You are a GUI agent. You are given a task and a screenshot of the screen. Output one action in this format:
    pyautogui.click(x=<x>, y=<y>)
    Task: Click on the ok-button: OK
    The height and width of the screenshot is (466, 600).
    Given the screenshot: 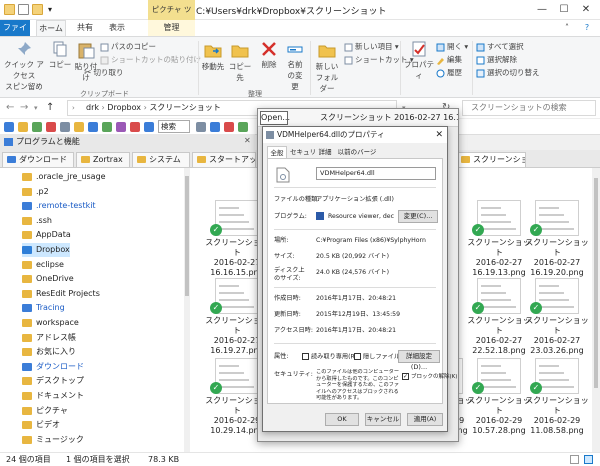 What is the action you would take?
    pyautogui.click(x=342, y=419)
    